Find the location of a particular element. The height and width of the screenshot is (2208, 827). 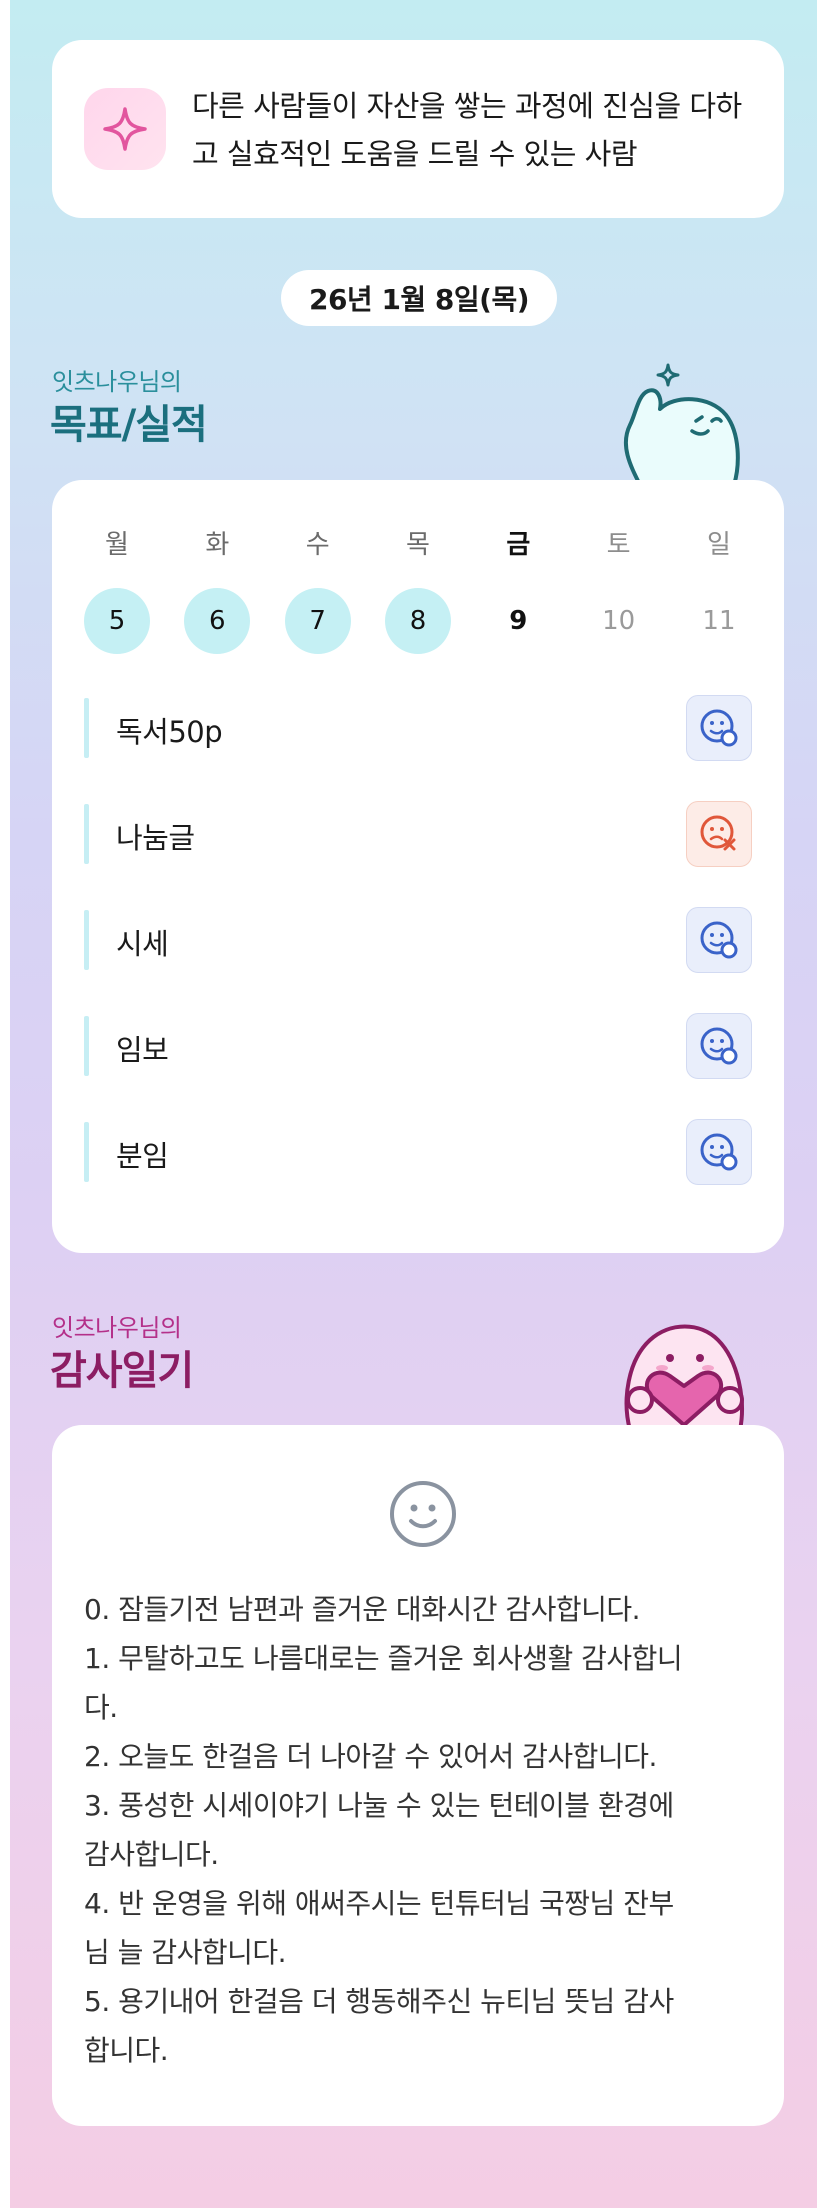

gratitude-line: 3. 풍성한 시세이야기 나눌 수 있는 턴테이블 환경에 is located at coordinates (379, 1805).